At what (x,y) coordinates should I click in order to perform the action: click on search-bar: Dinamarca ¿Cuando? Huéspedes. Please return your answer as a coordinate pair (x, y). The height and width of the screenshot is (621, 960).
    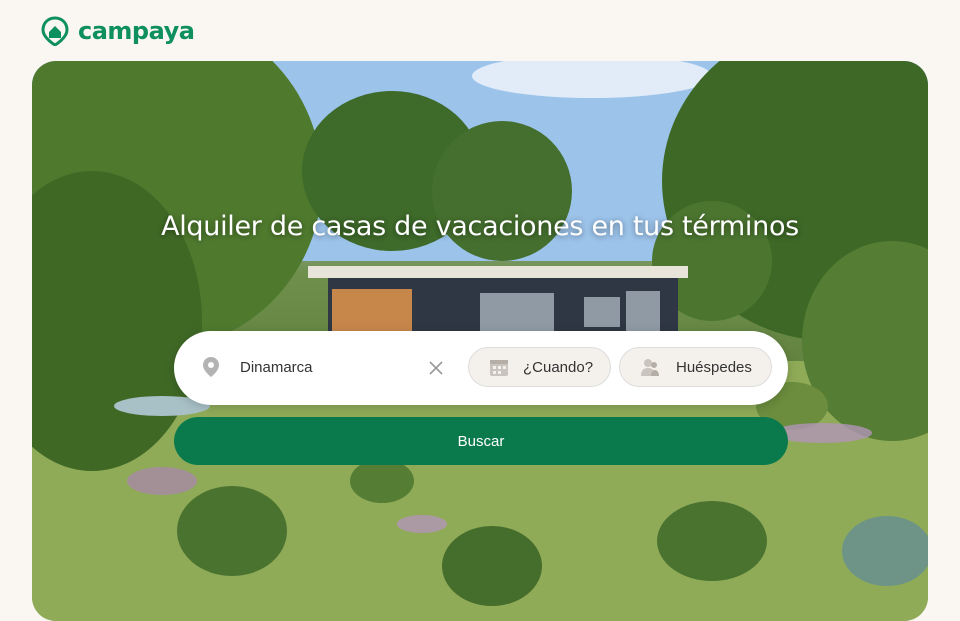
    Looking at the image, I should click on (481, 368).